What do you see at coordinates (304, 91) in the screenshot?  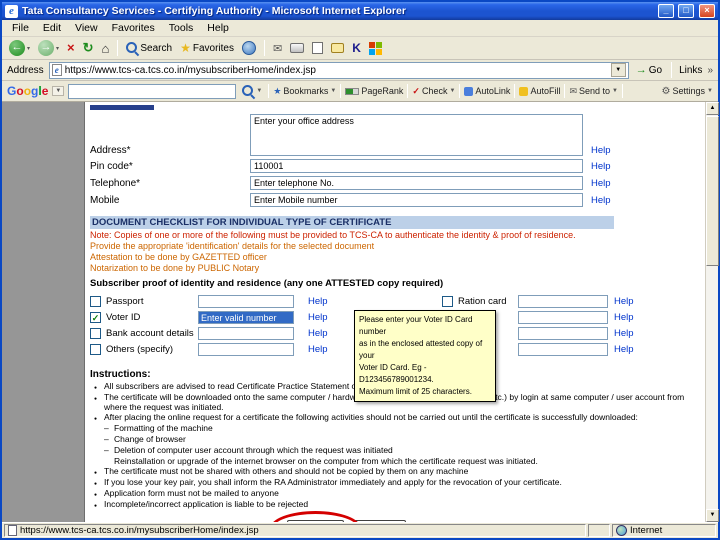 I see `google-bookmarks-button: Bookmarks▼` at bounding box center [304, 91].